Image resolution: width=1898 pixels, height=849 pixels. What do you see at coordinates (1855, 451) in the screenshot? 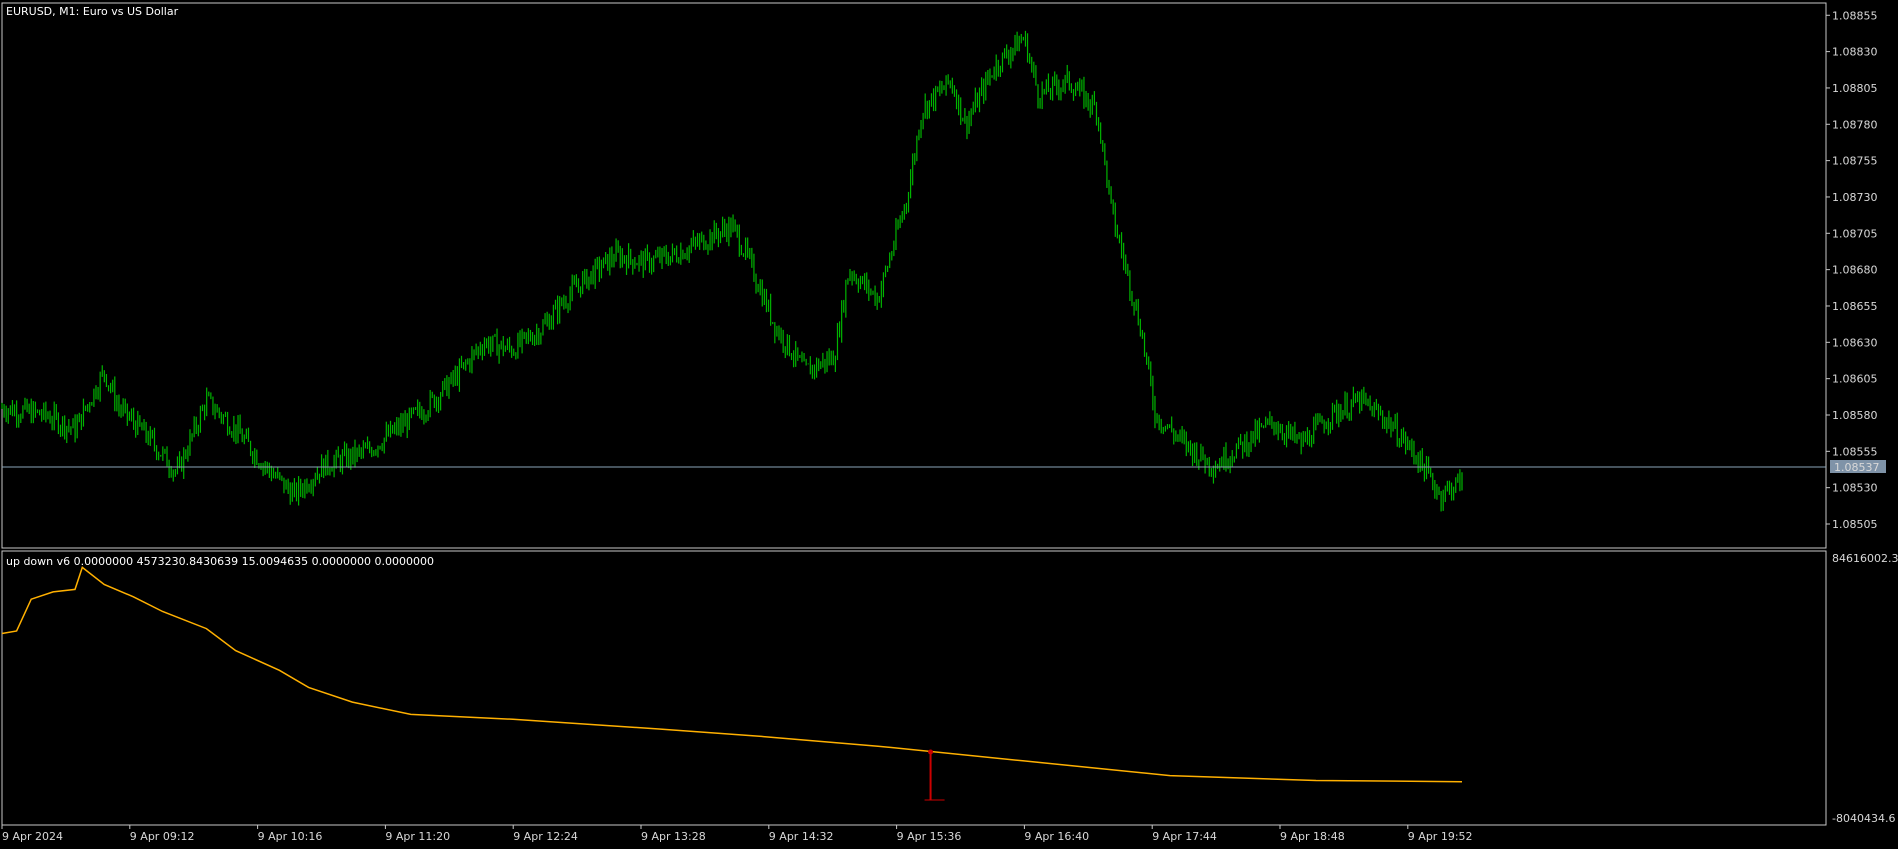
I see `price-tick-label: 1.08555` at bounding box center [1855, 451].